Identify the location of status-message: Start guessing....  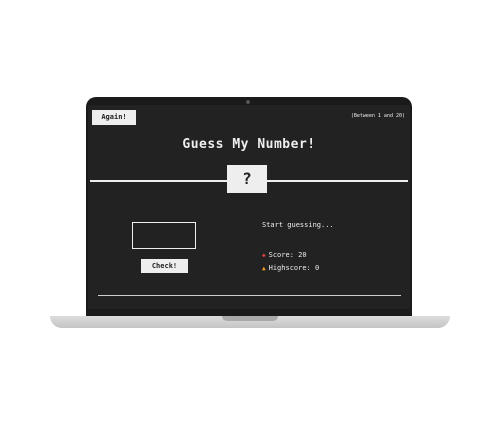
(298, 225).